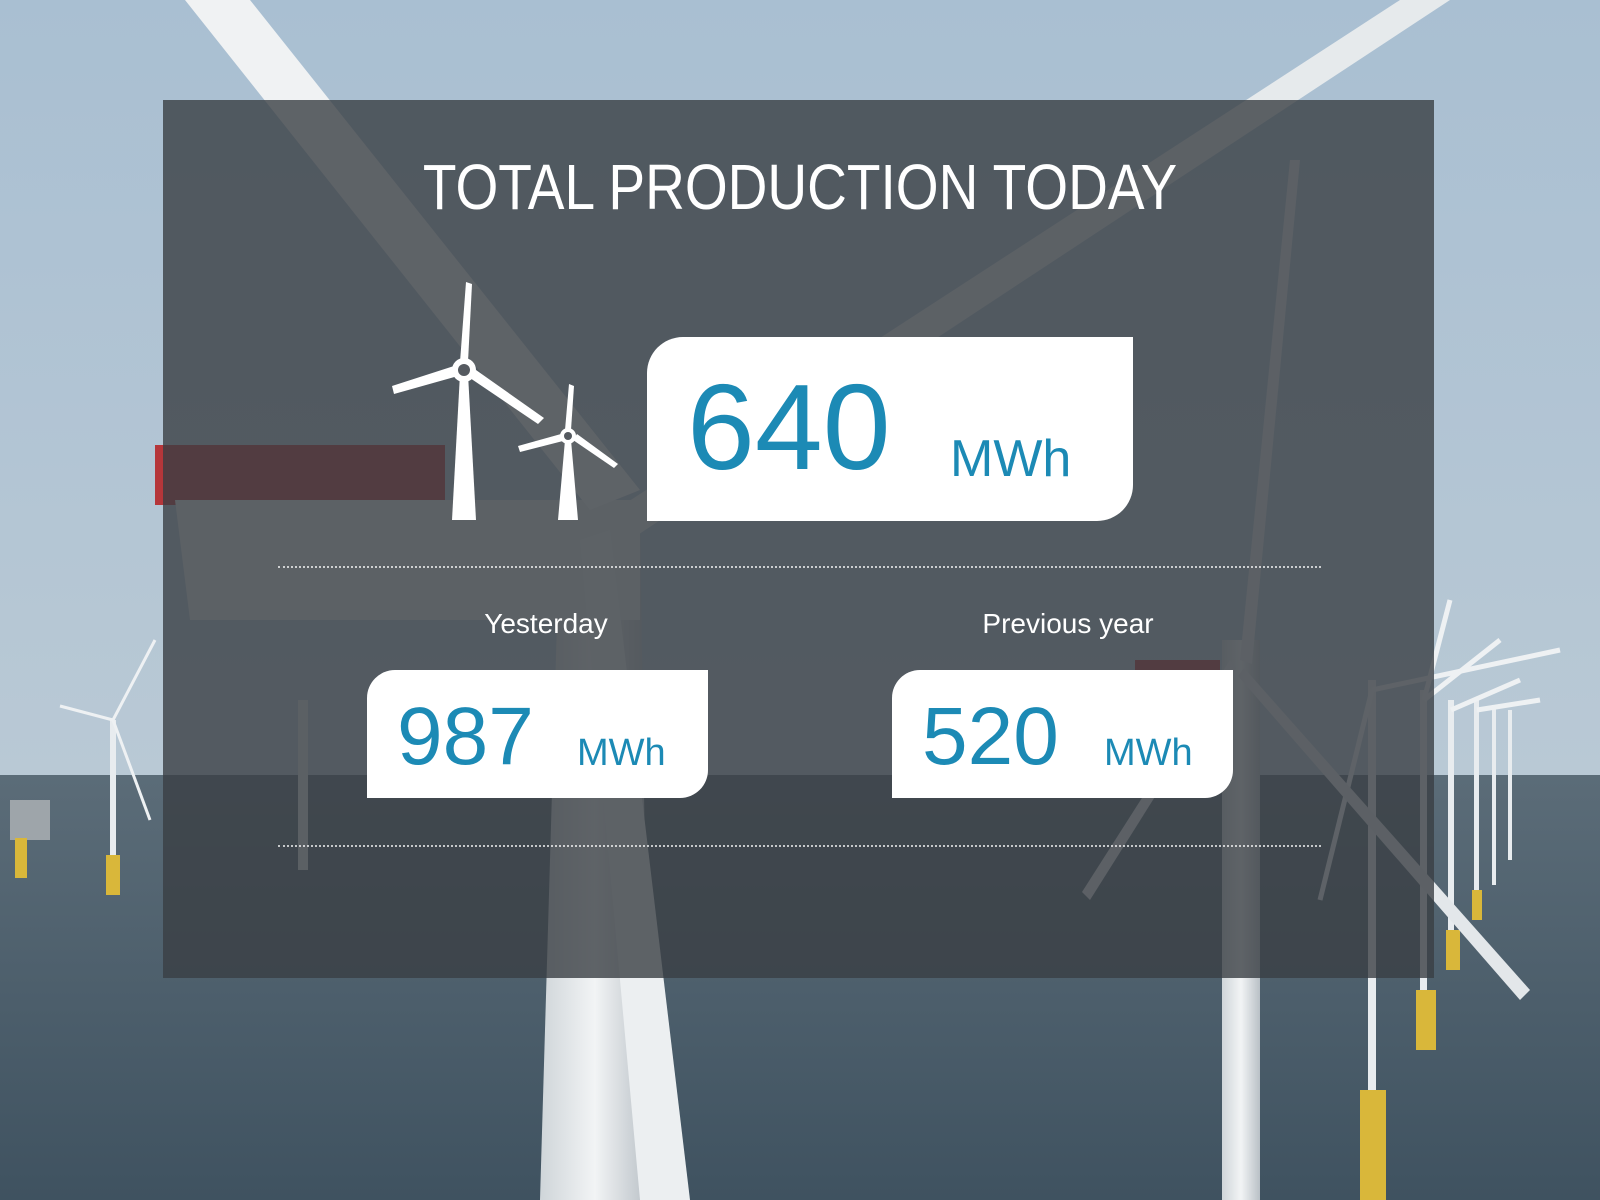 This screenshot has height=1200, width=1600. I want to click on today-unit: MWh, so click(1011, 459).